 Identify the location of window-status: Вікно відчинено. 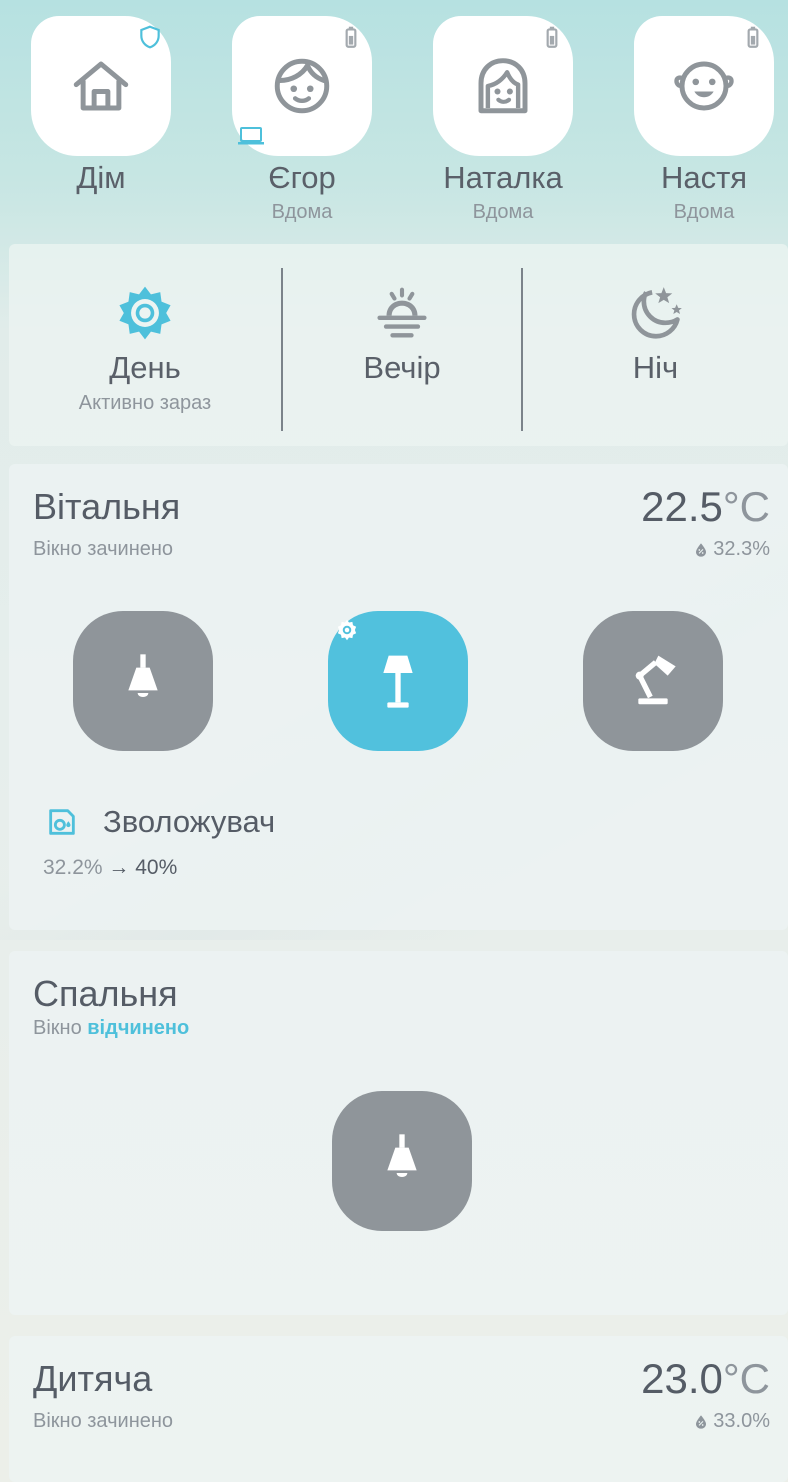
(111, 1028).